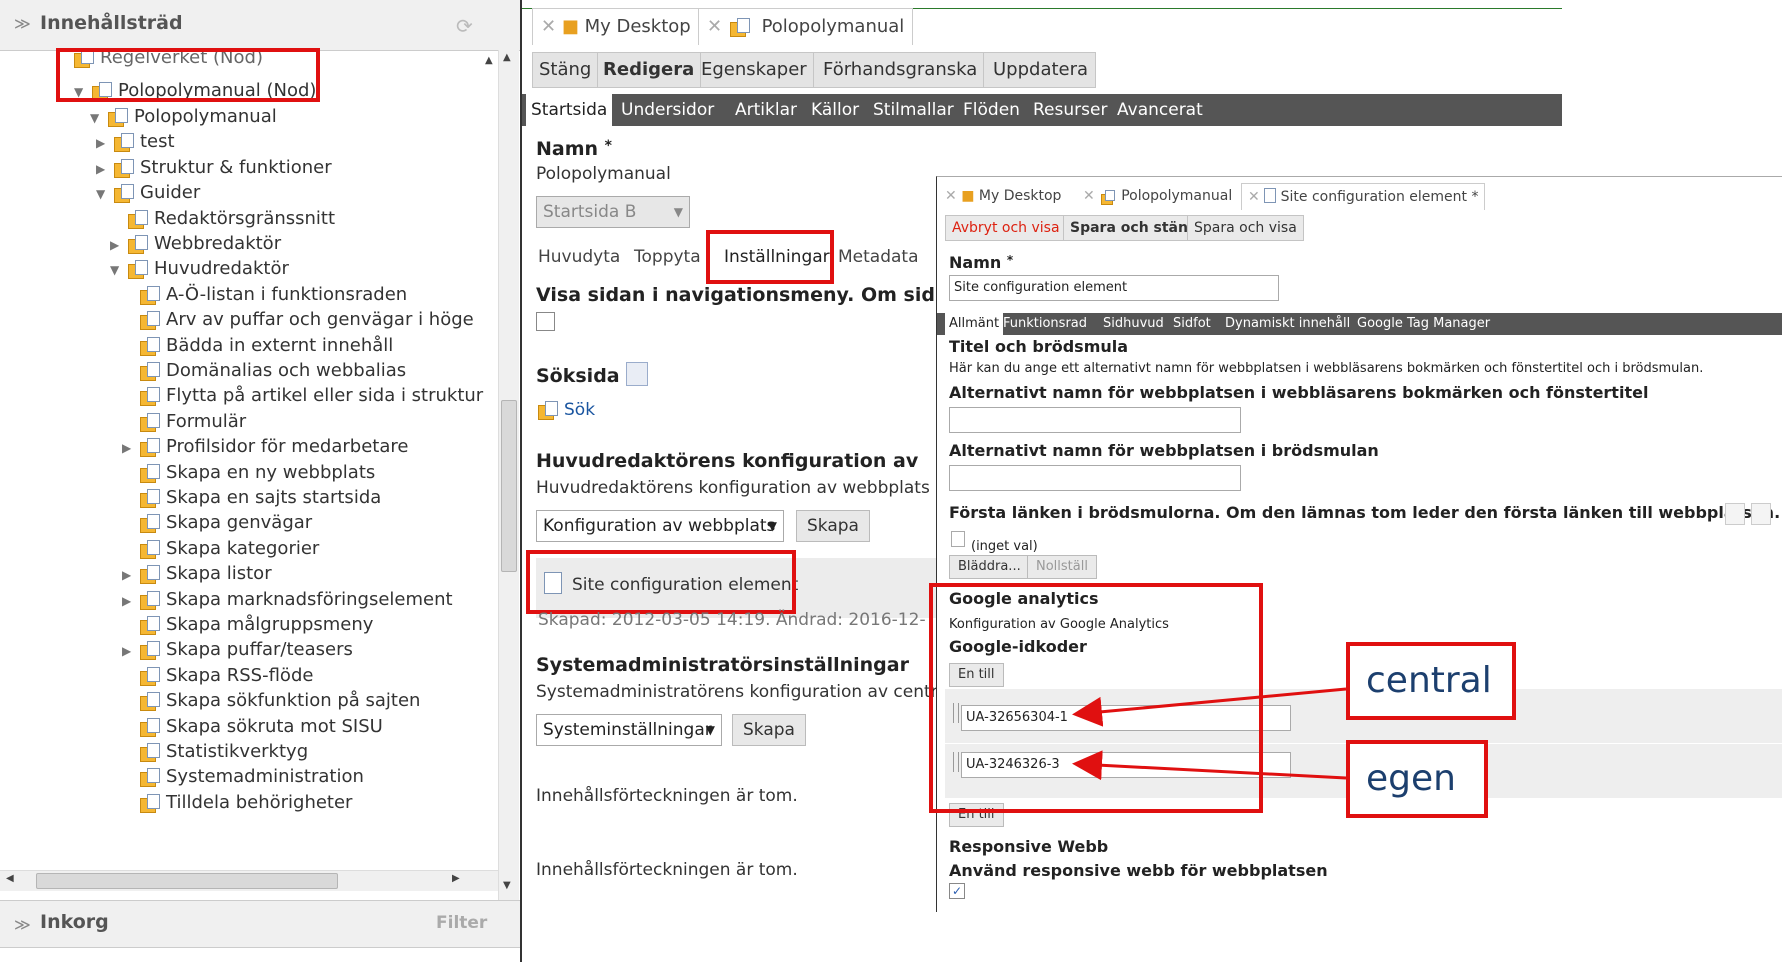 The image size is (1782, 962). What do you see at coordinates (1209, 734) in the screenshot?
I see `annotation-arrows` at bounding box center [1209, 734].